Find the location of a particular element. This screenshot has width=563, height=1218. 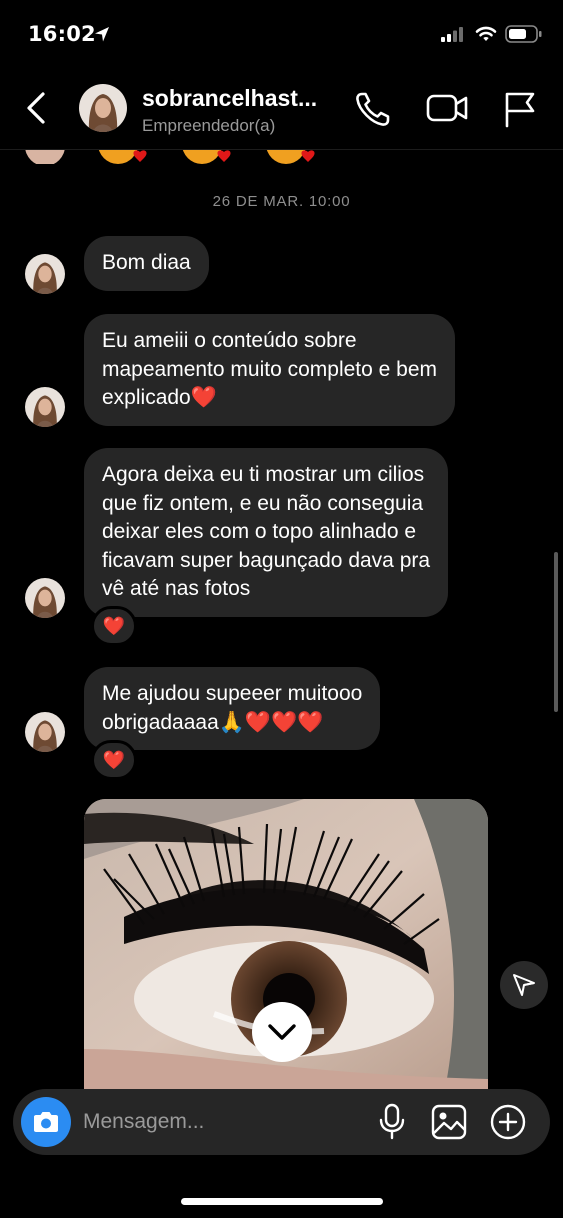

message-line: vê até nas fotos is located at coordinates (176, 588).